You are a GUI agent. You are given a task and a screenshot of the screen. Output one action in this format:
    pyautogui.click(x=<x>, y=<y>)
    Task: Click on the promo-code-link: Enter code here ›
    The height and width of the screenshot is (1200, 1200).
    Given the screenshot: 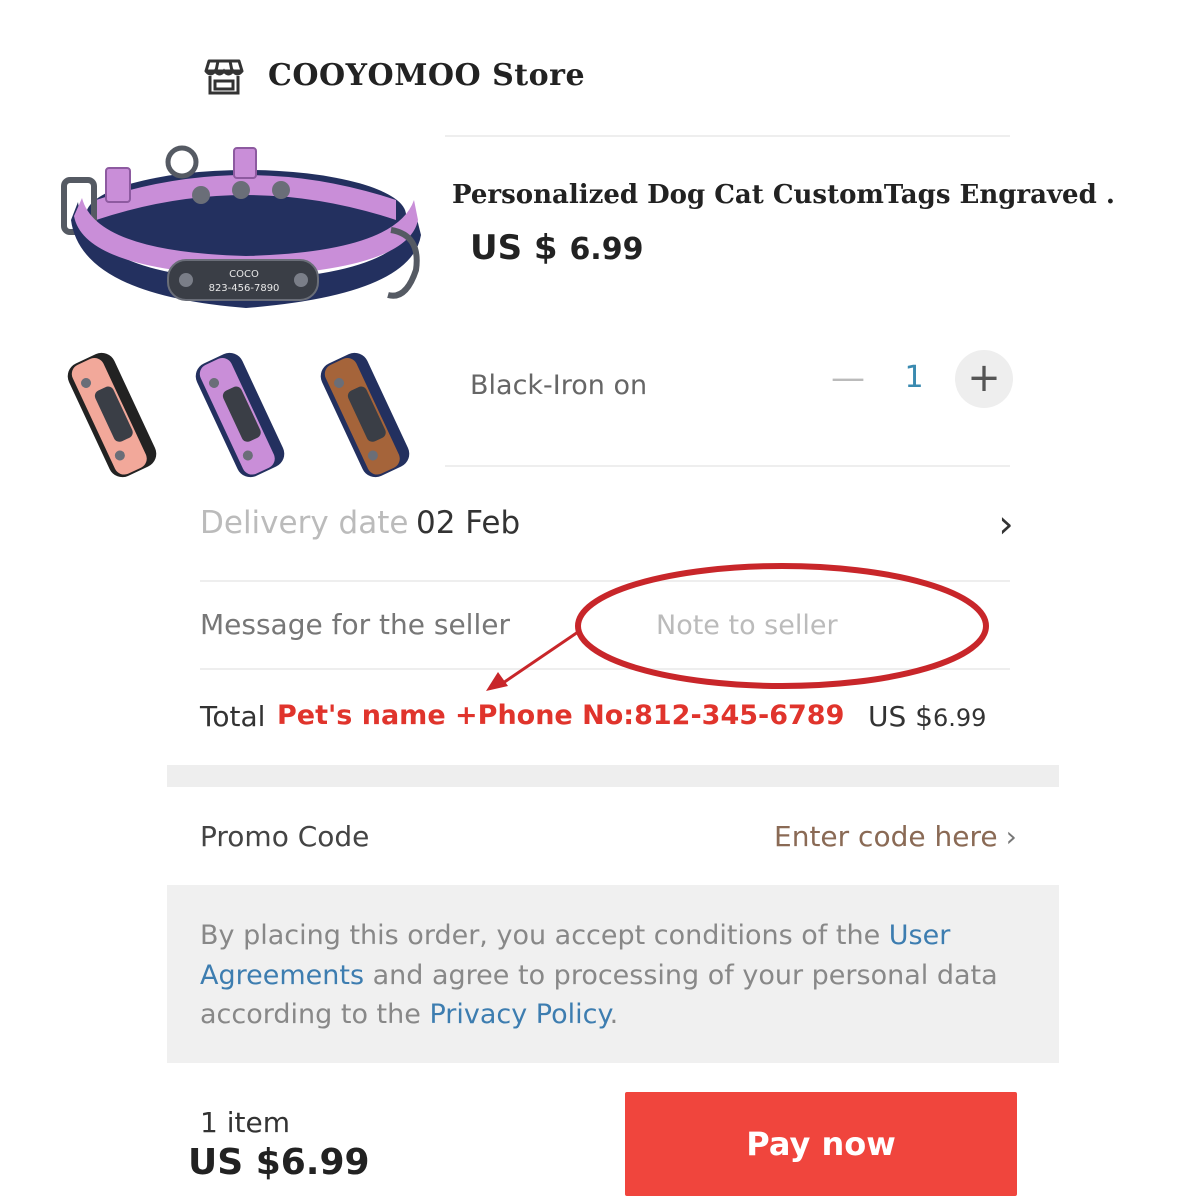 What is the action you would take?
    pyautogui.click(x=895, y=836)
    